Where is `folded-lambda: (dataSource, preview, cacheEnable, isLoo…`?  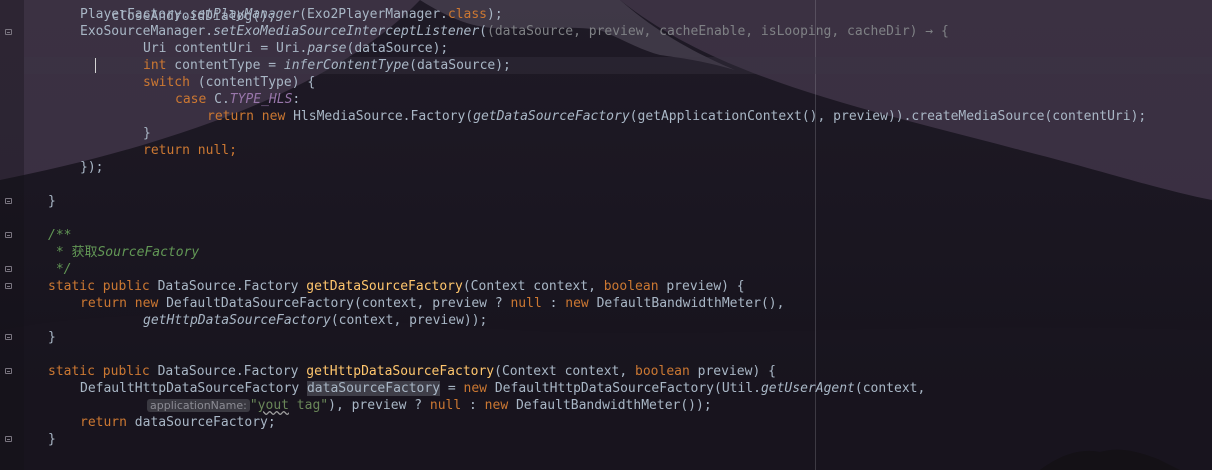 folded-lambda: (dataSource, preview, cacheEnable, isLoo… is located at coordinates (718, 31).